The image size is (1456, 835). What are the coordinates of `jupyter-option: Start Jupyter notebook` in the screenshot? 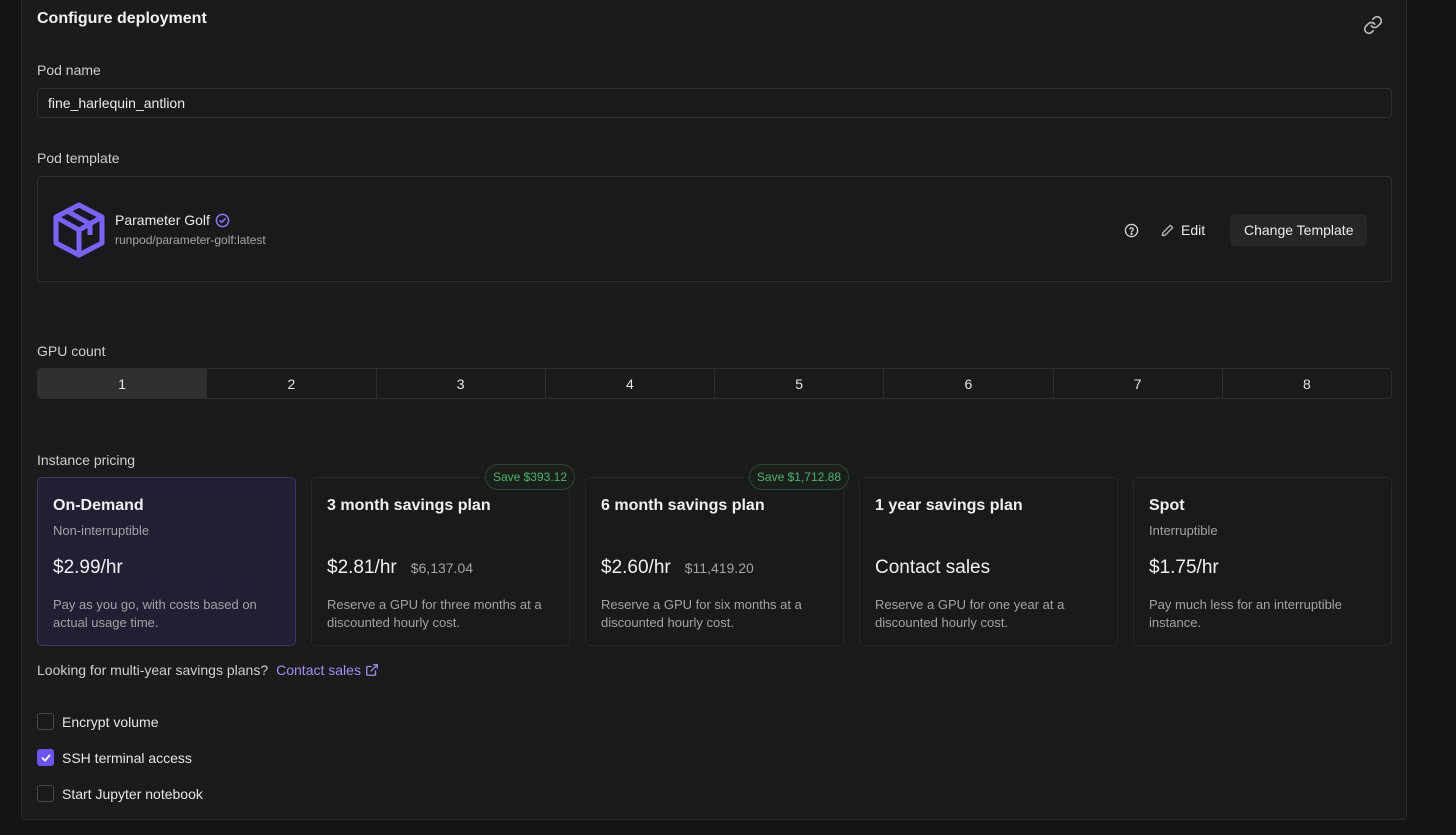 It's located at (120, 793).